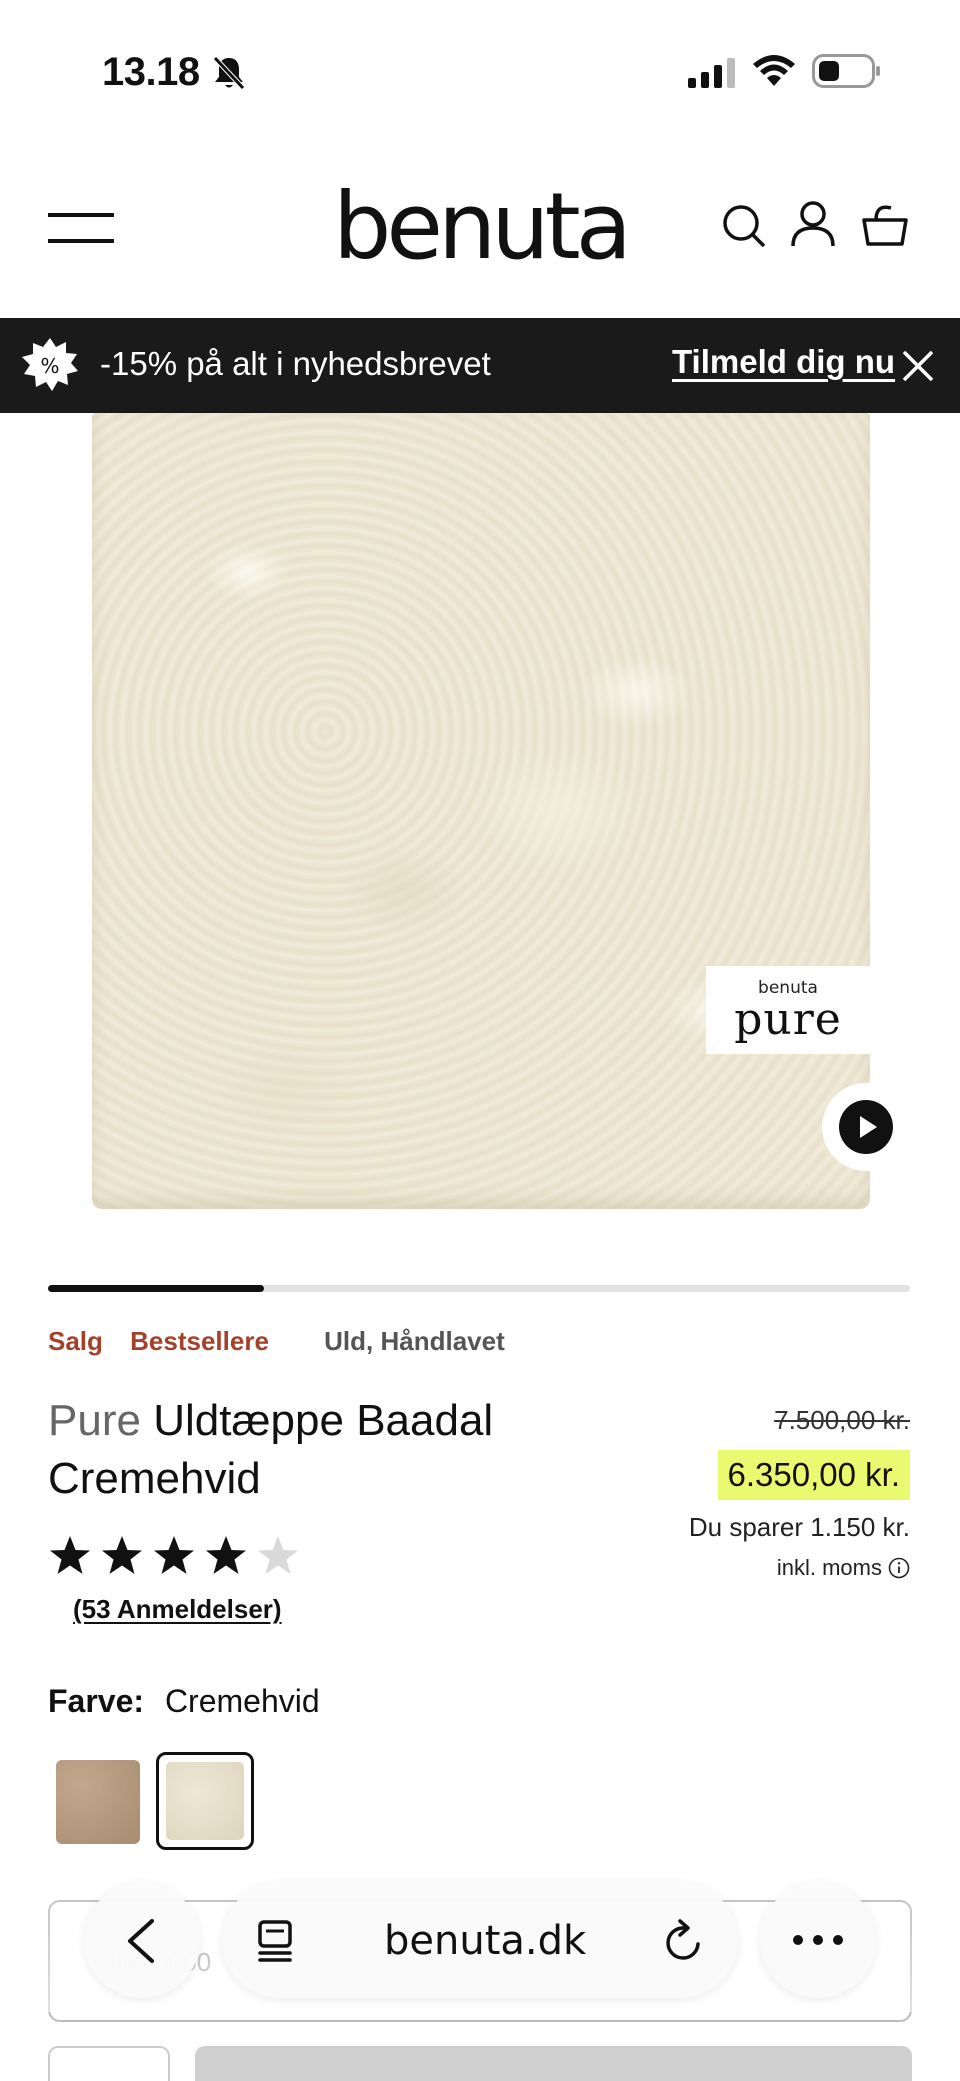 The width and height of the screenshot is (960, 2081). Describe the element at coordinates (899, 1568) in the screenshot. I see `info-icon` at that location.